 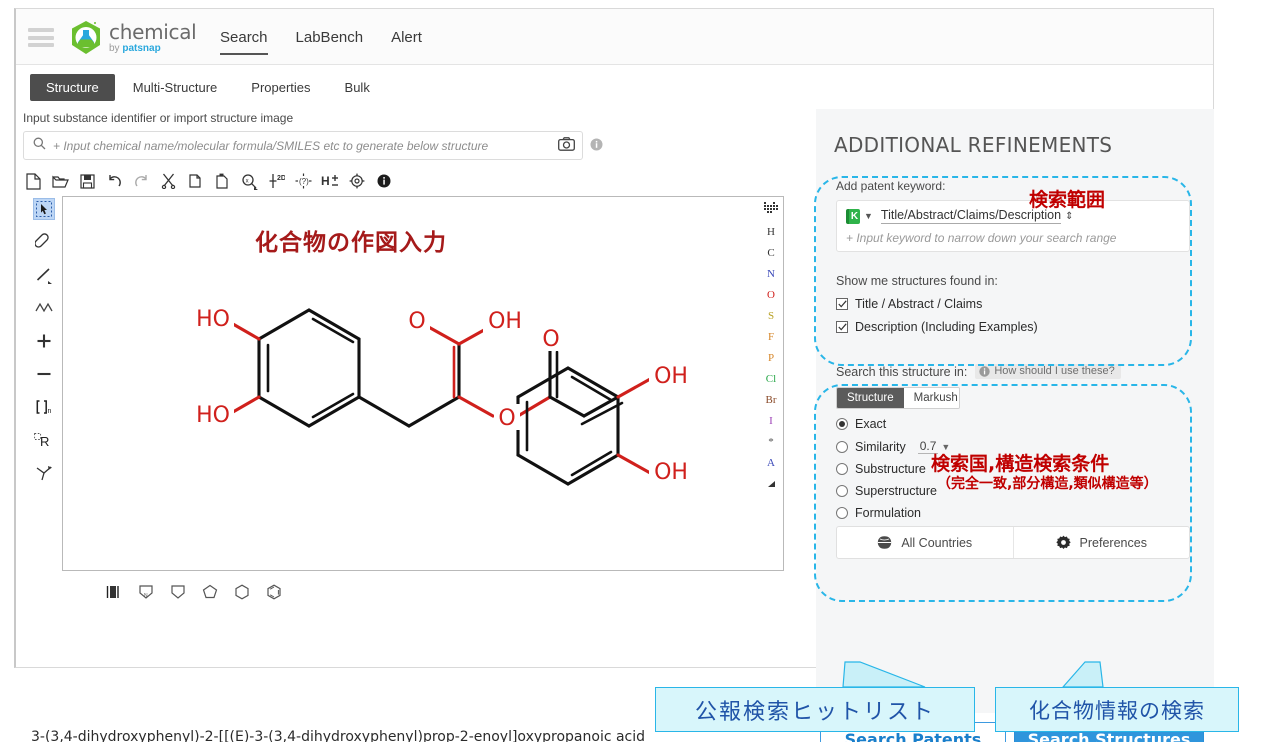 I want to click on chain-tool-icon, so click(x=44, y=308).